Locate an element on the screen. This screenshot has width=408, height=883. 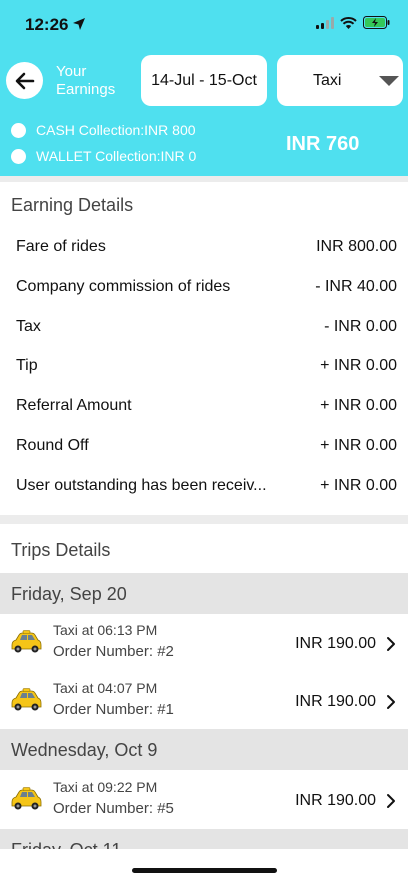
earning-row: Referral Amount + INR 0.00 is located at coordinates (204, 407).